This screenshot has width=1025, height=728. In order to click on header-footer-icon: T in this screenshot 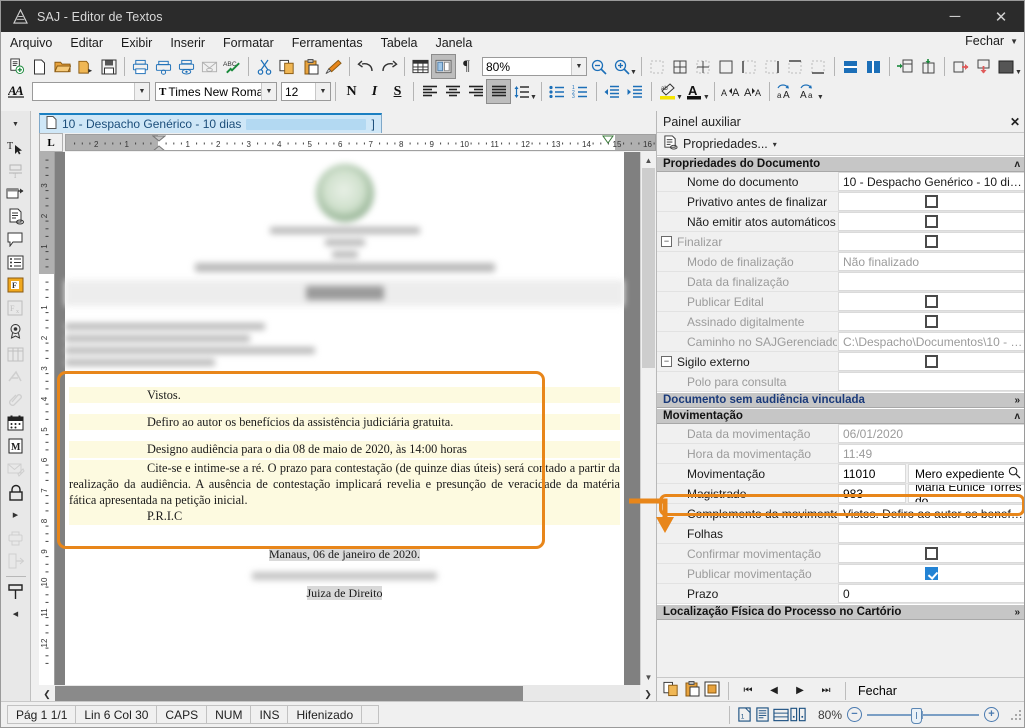, I will do `click(16, 170)`.